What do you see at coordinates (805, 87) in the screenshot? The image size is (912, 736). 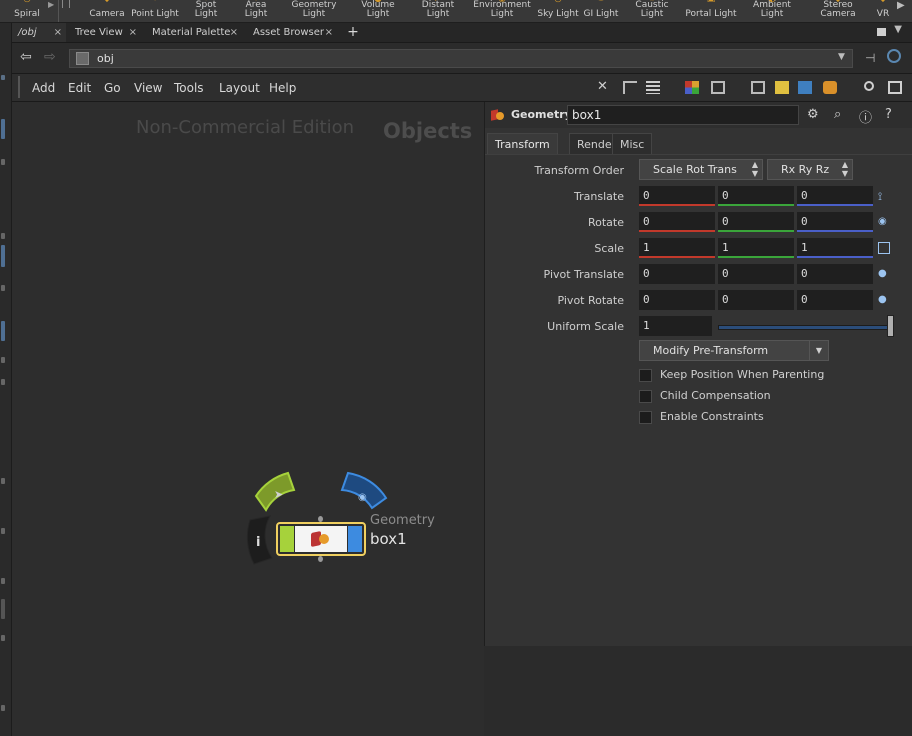 I see `image-icon` at bounding box center [805, 87].